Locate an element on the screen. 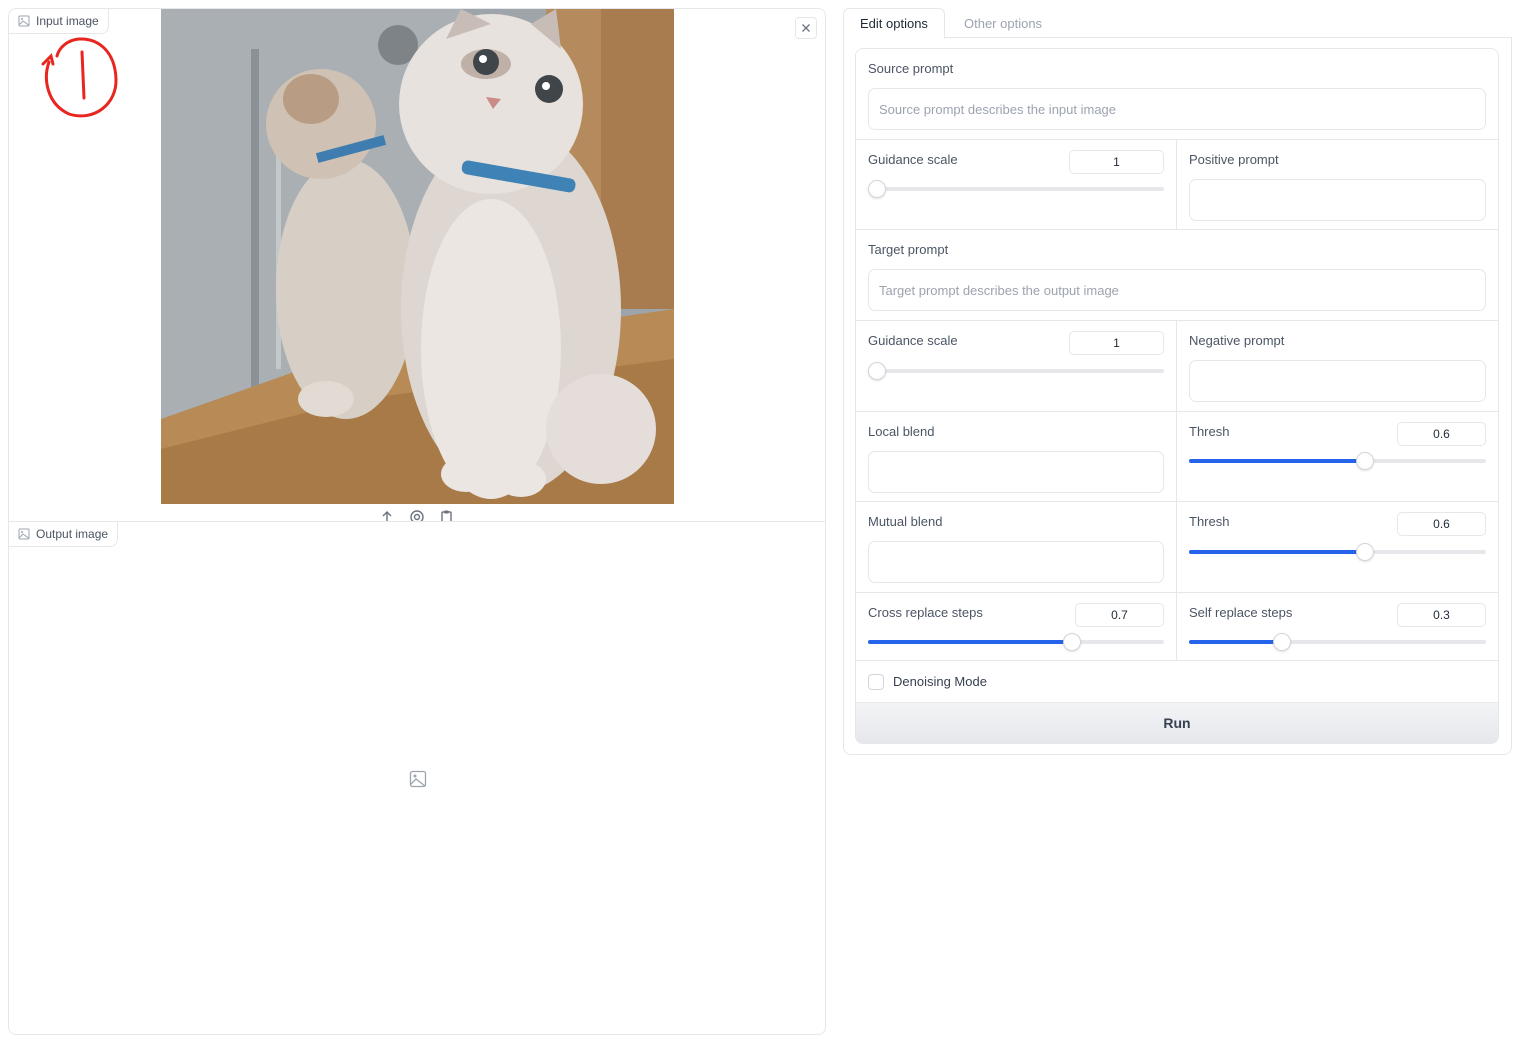  local-thresh-block: Thresh 0.6 is located at coordinates (1337, 457).